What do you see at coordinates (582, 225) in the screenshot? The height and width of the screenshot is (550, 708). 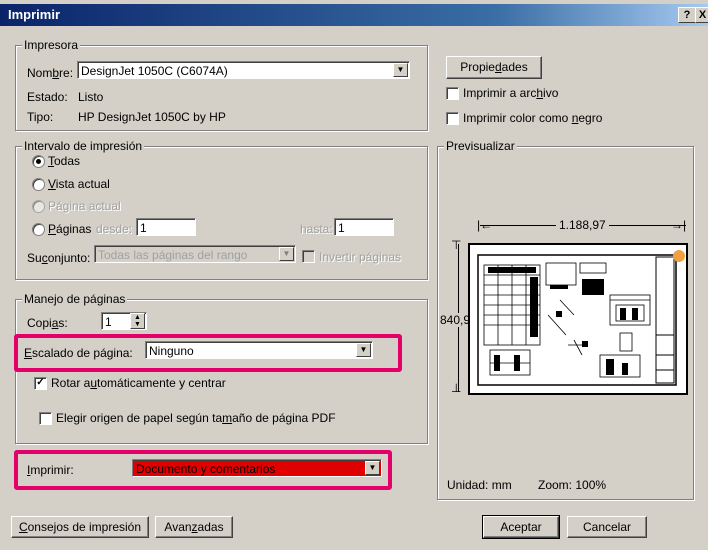 I see `preview-width: 1.188,97` at bounding box center [582, 225].